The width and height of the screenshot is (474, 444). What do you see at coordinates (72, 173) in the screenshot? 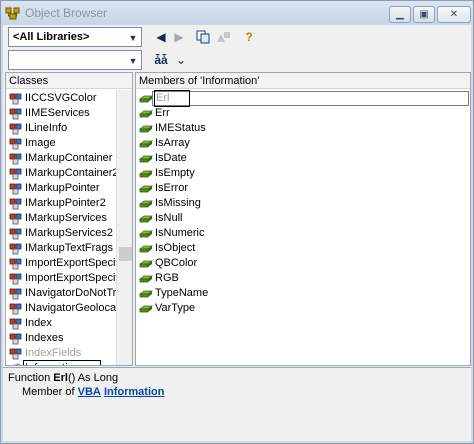
I see `class-list-item-label: IMarkupContainer2` at bounding box center [72, 173].